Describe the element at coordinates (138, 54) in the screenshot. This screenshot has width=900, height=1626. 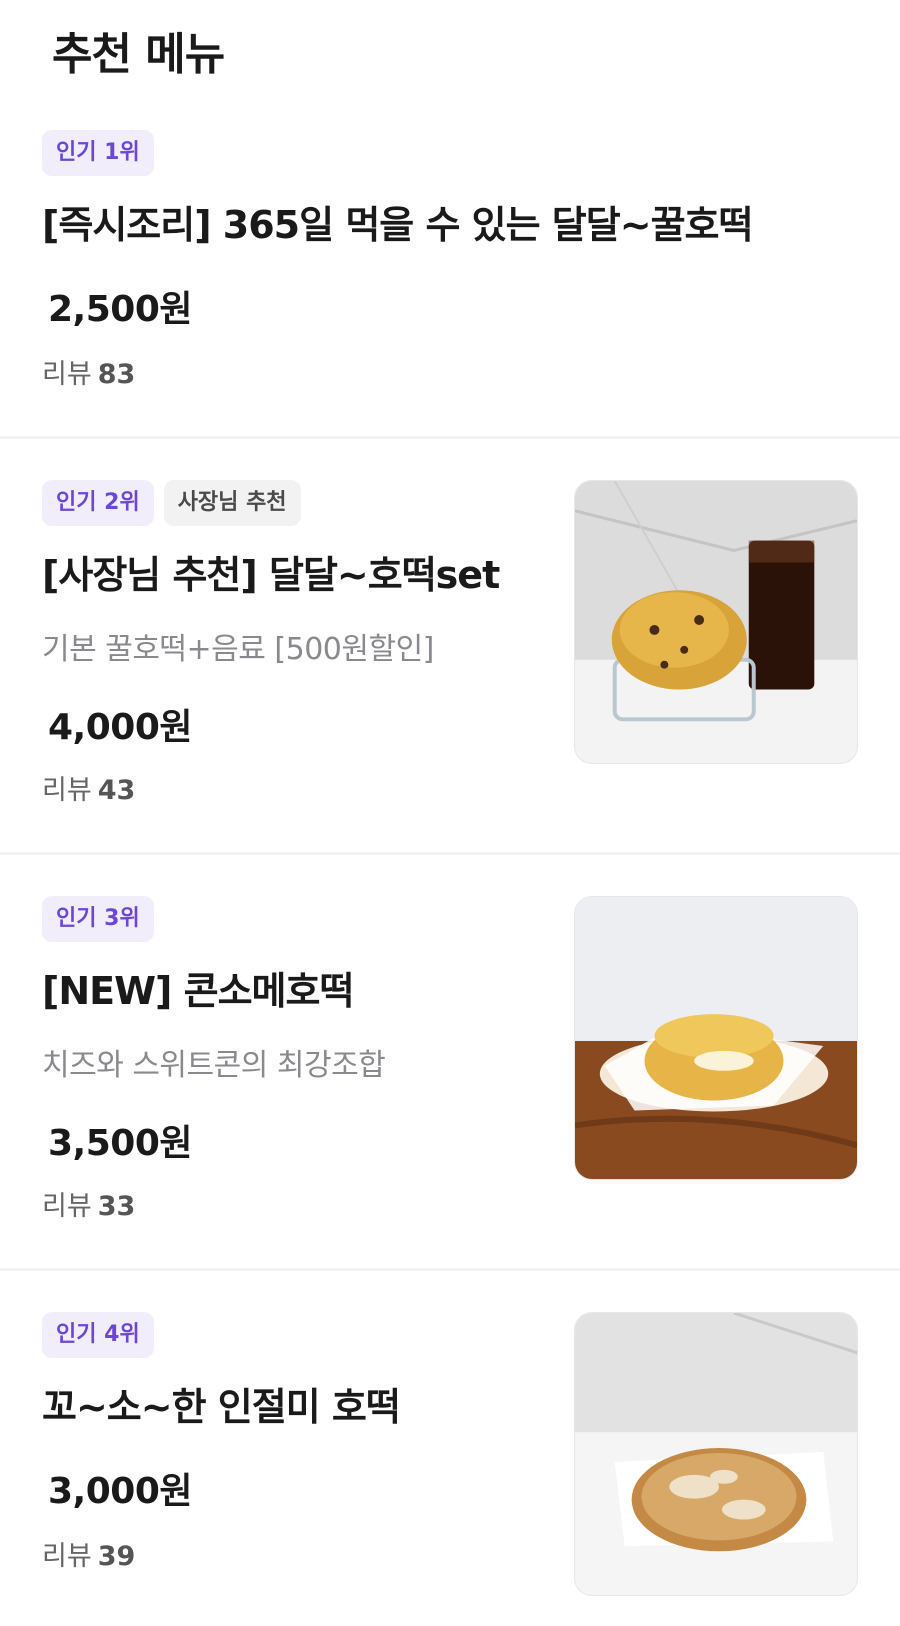
I see `page-title: 추천 메뉴` at that location.